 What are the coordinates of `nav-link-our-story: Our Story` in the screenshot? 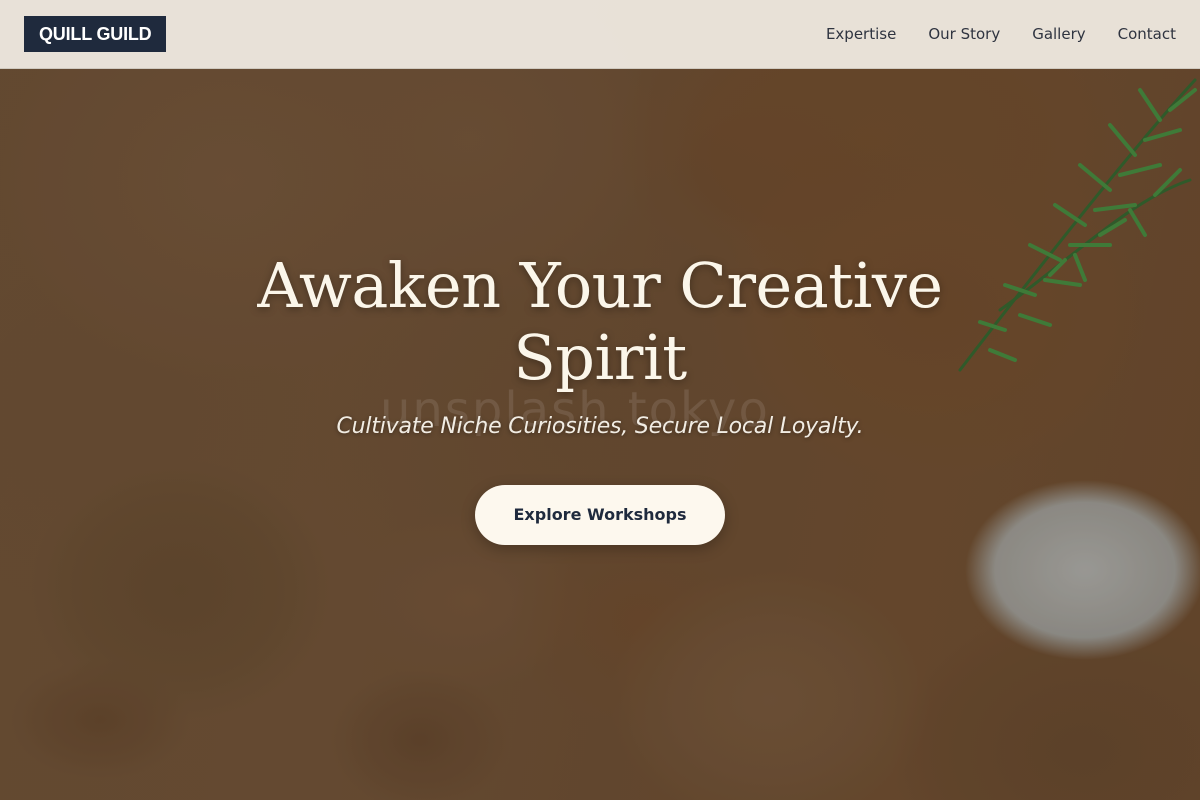 It's located at (964, 34).